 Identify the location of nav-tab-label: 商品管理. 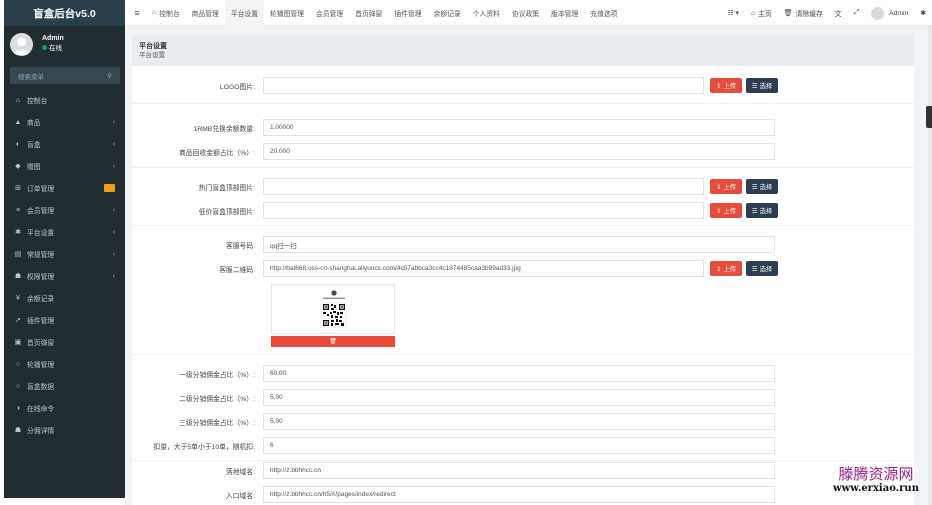
(205, 14).